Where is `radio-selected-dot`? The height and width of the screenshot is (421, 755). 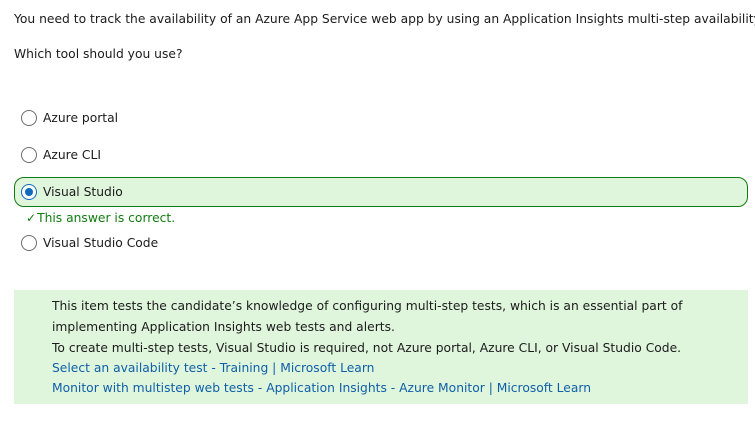 radio-selected-dot is located at coordinates (29, 192).